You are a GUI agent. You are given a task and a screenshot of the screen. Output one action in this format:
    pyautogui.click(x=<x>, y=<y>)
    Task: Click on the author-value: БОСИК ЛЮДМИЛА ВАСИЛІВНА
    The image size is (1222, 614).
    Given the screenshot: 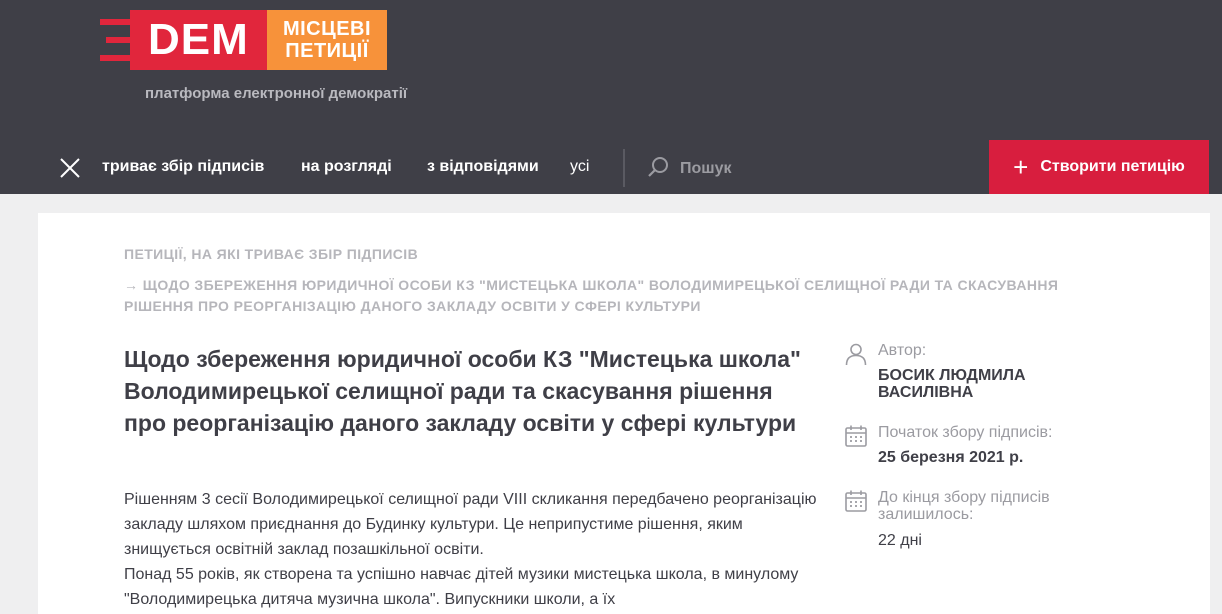 What is the action you would take?
    pyautogui.click(x=952, y=384)
    